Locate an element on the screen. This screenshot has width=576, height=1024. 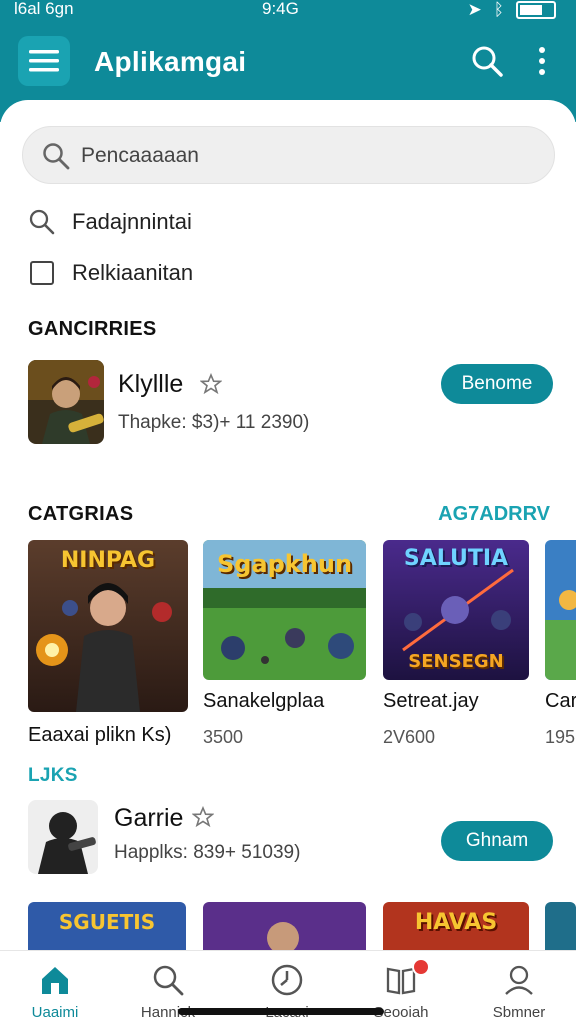
game-name: Sanakelgplaa is located at coordinates (264, 701).